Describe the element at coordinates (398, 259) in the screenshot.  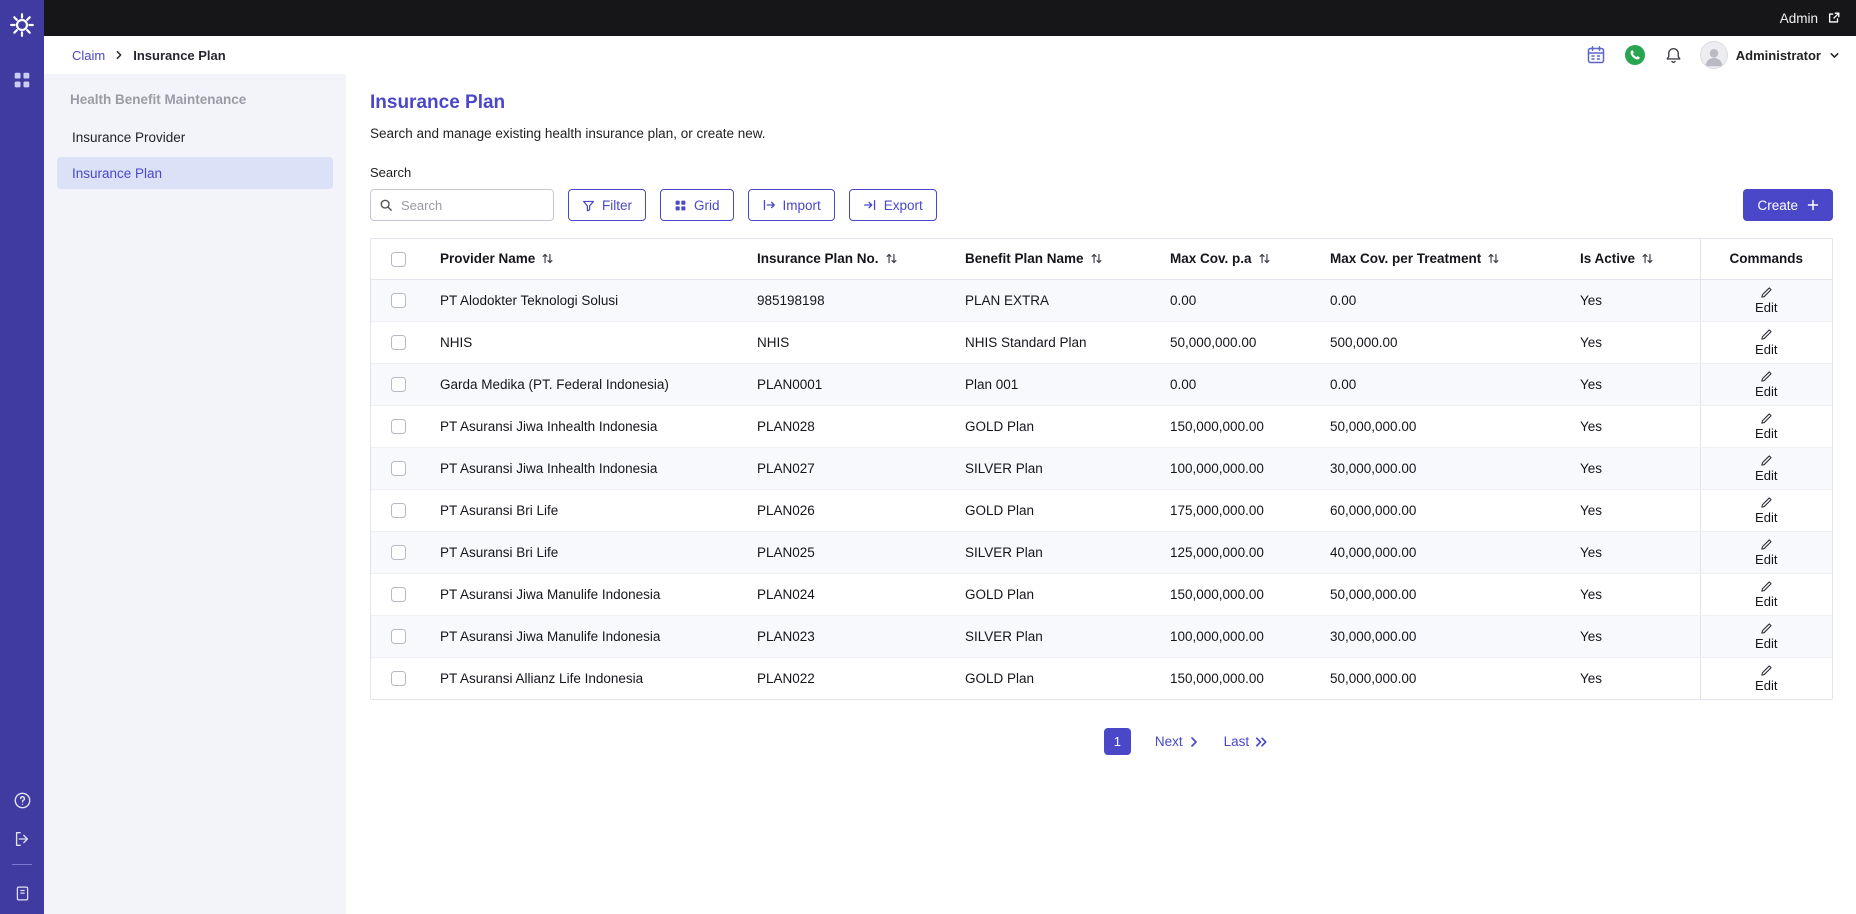
I see `select-all-checkbox` at that location.